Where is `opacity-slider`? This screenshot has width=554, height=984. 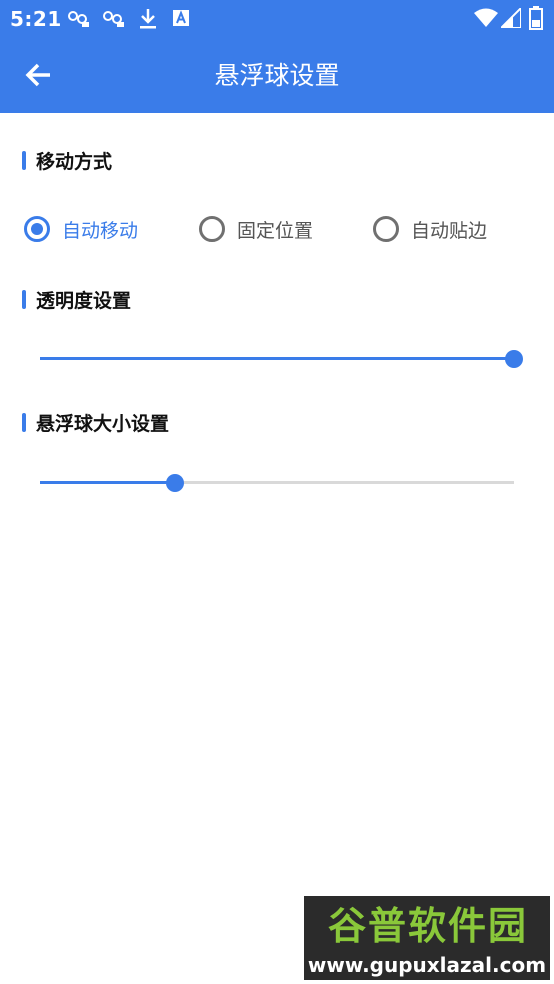 opacity-slider is located at coordinates (281, 359).